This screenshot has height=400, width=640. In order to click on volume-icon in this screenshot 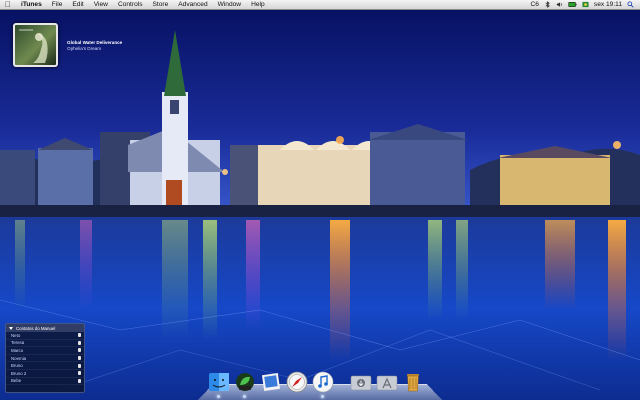, I will do `click(559, 4)`.